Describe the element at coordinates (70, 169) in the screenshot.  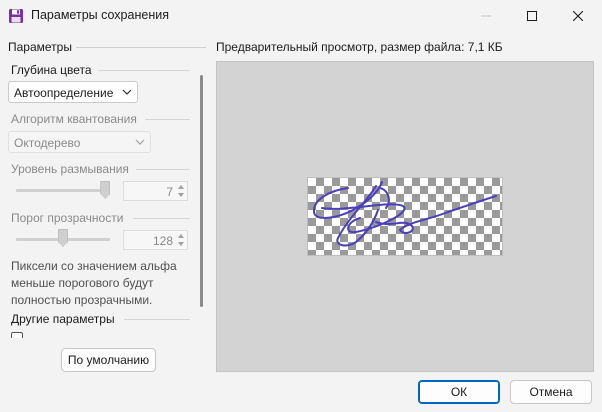
I see `blur-label: Уровень размывания` at that location.